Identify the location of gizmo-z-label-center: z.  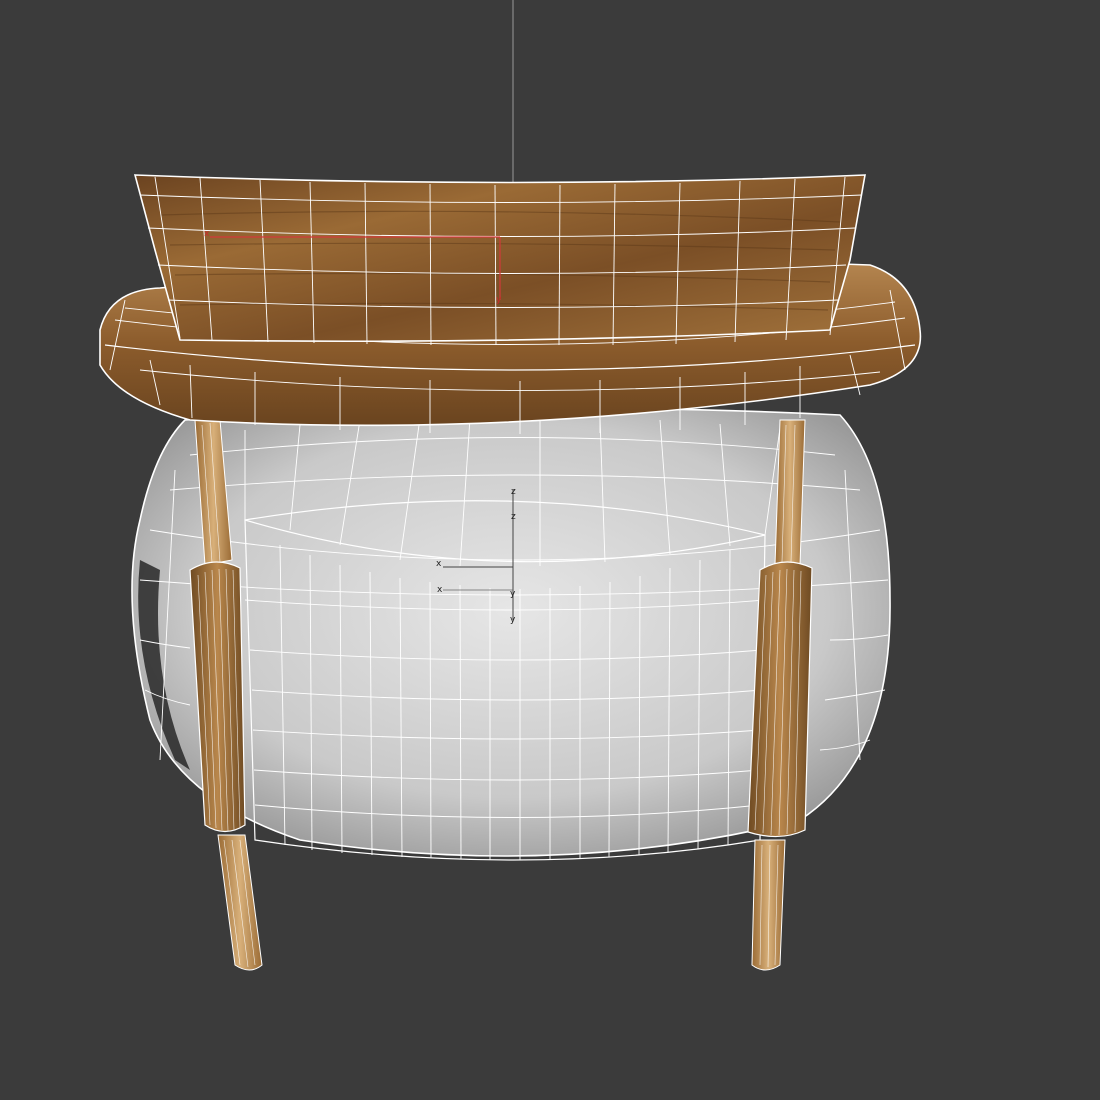
(513, 492).